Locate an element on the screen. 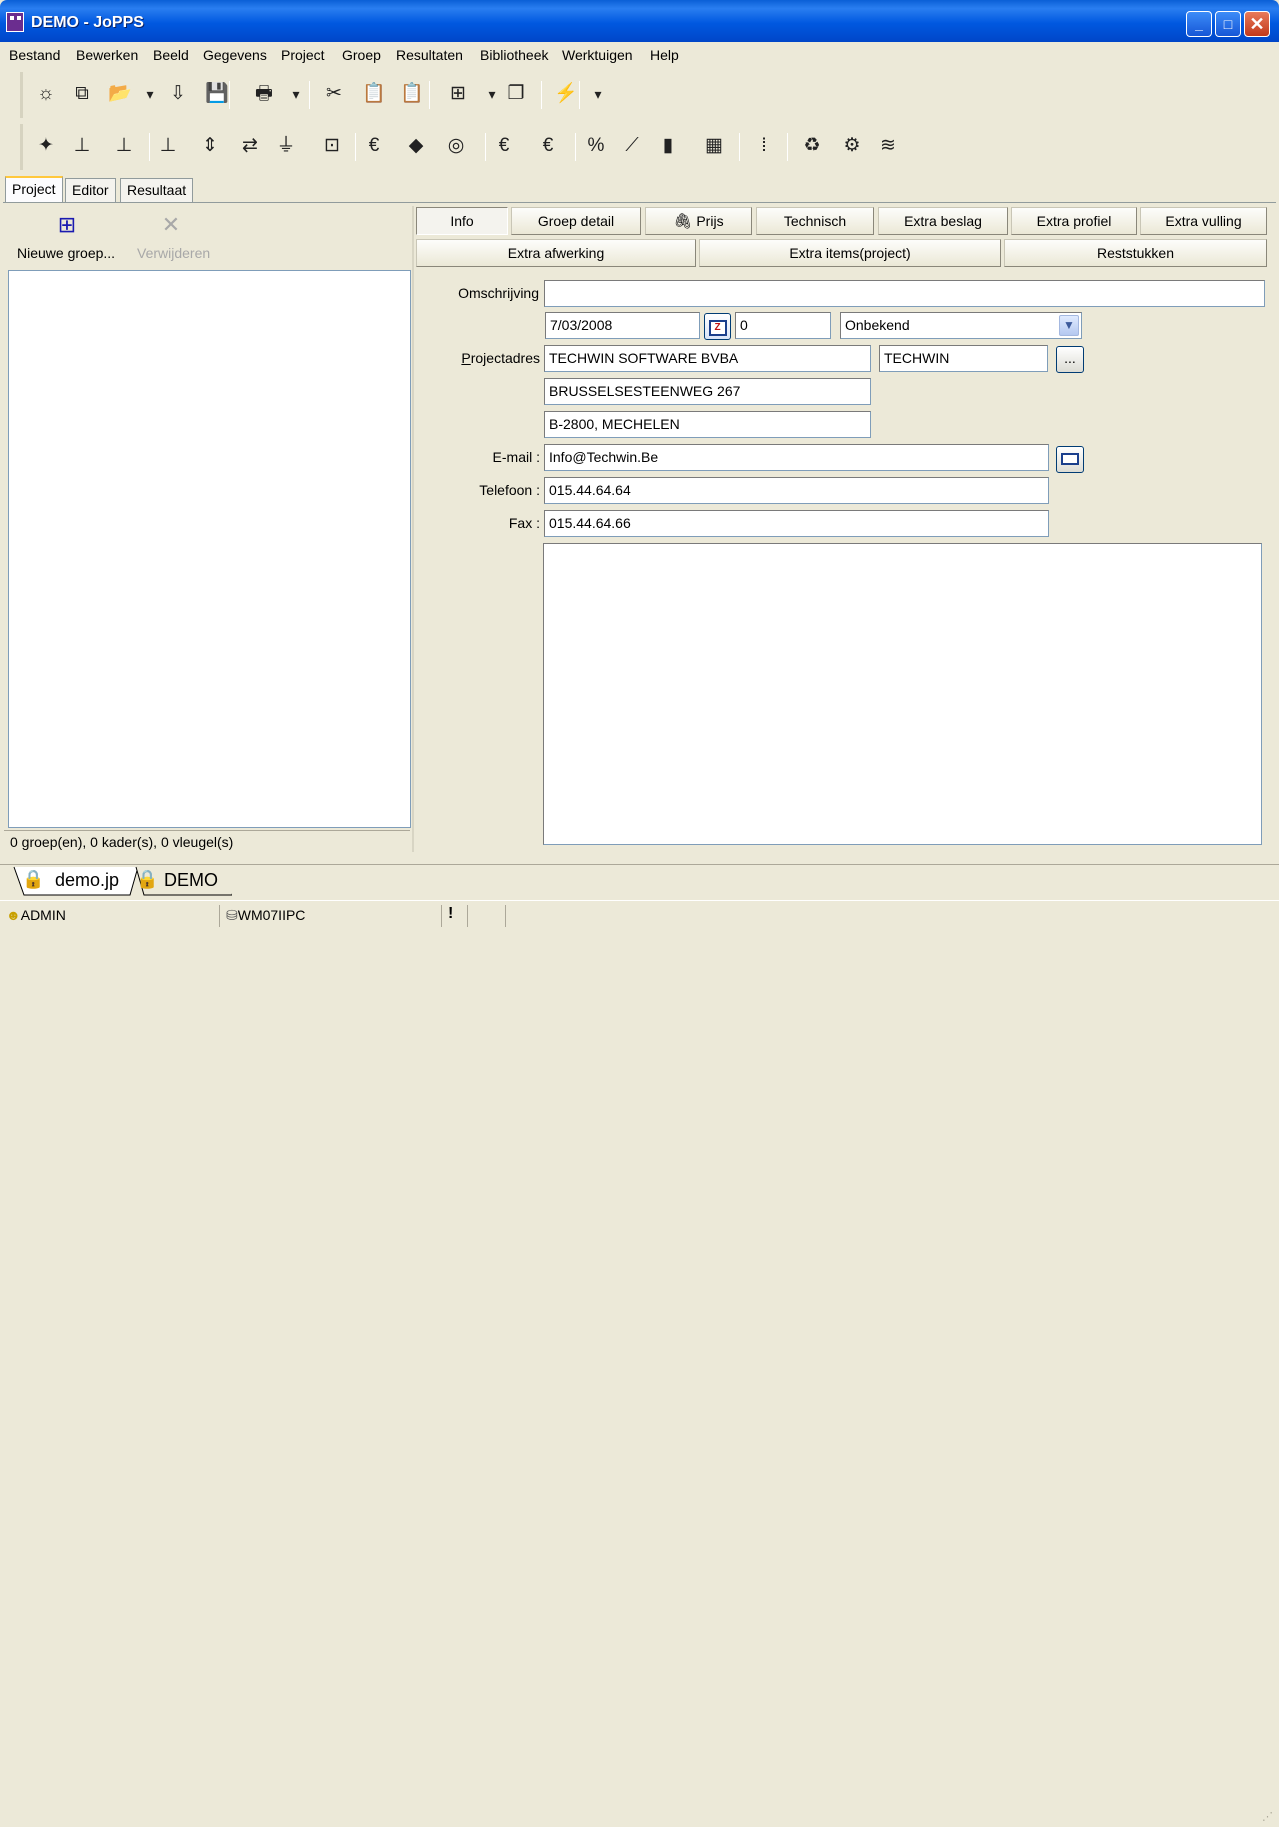 The height and width of the screenshot is (1827, 1279). resize-grip-icon: ⋰ is located at coordinates (1269, 1819).